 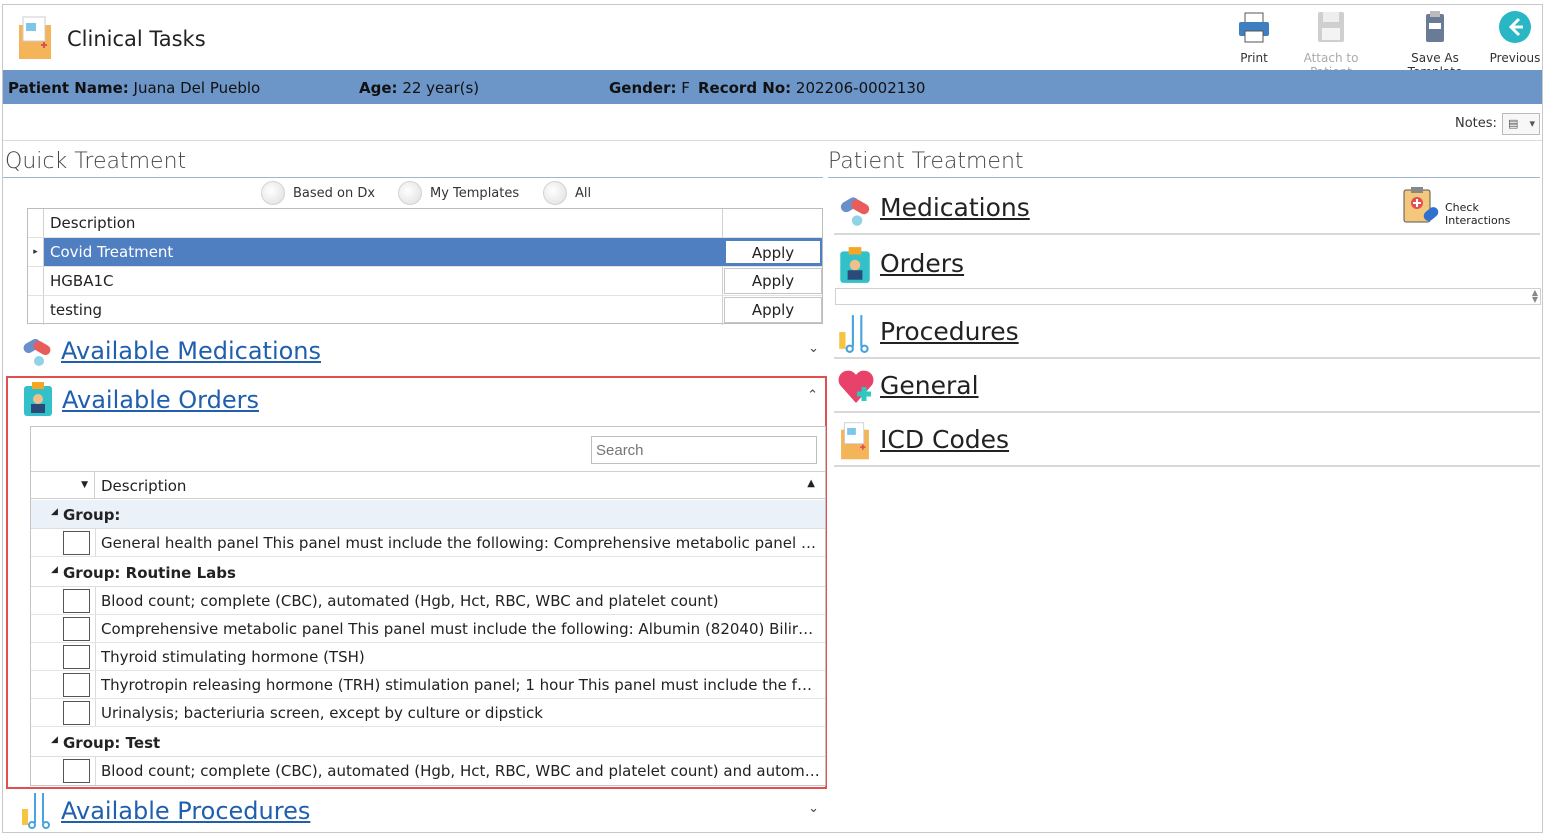 What do you see at coordinates (1187, 263) in the screenshot?
I see `patient-orders-section: Orders` at bounding box center [1187, 263].